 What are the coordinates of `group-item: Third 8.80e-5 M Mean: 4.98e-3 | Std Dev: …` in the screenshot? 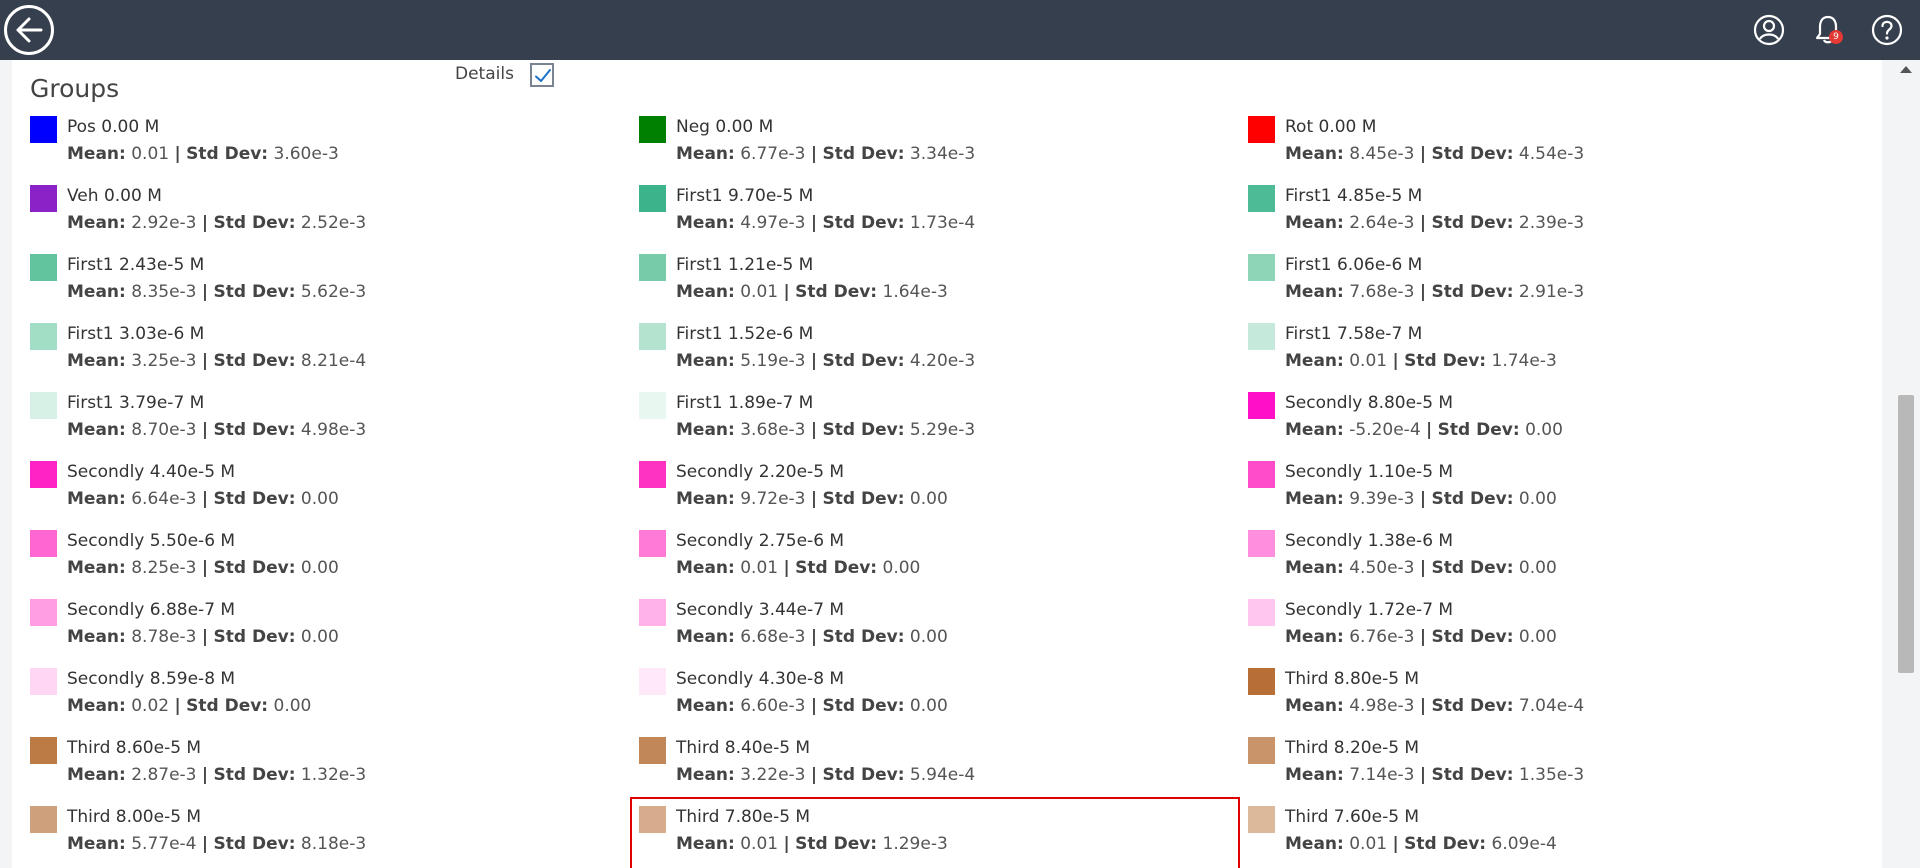 It's located at (1552, 702).